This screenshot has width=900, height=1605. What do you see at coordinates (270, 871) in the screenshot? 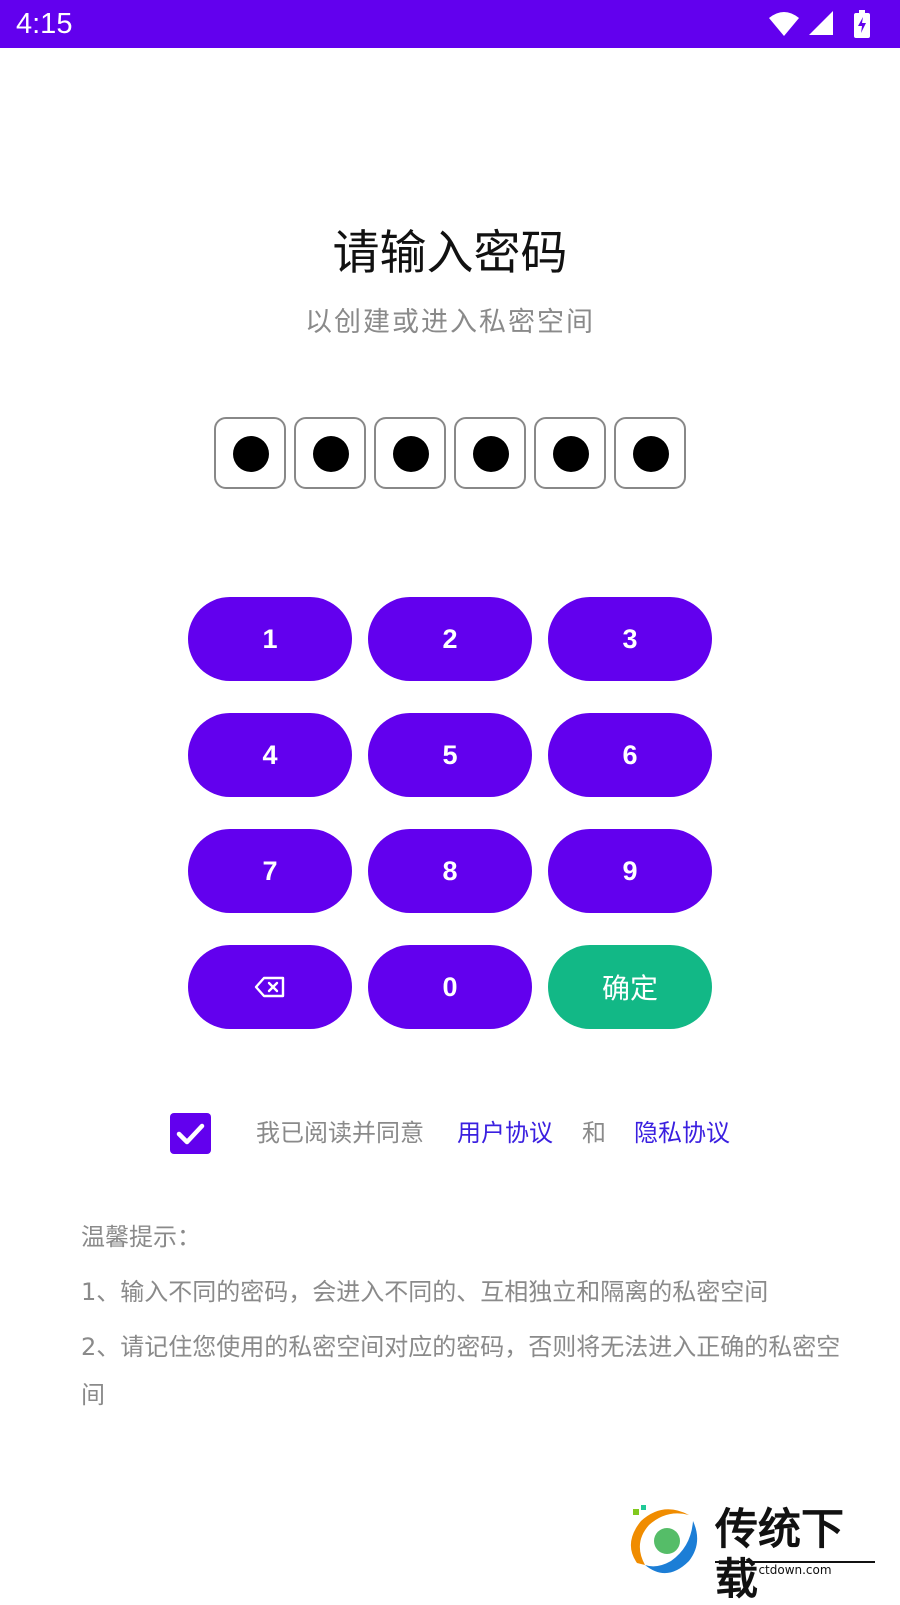
I see `key-7: 7` at bounding box center [270, 871].